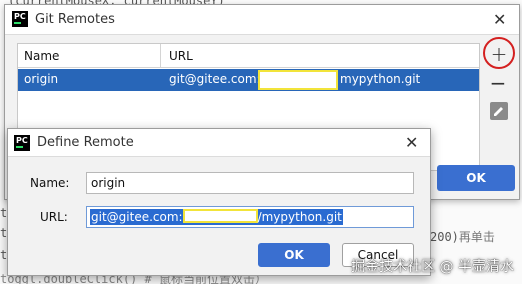 This screenshot has height=284, width=522. Describe the element at coordinates (137, 217) in the screenshot. I see `url-prefix: git@gitee.com:` at that location.